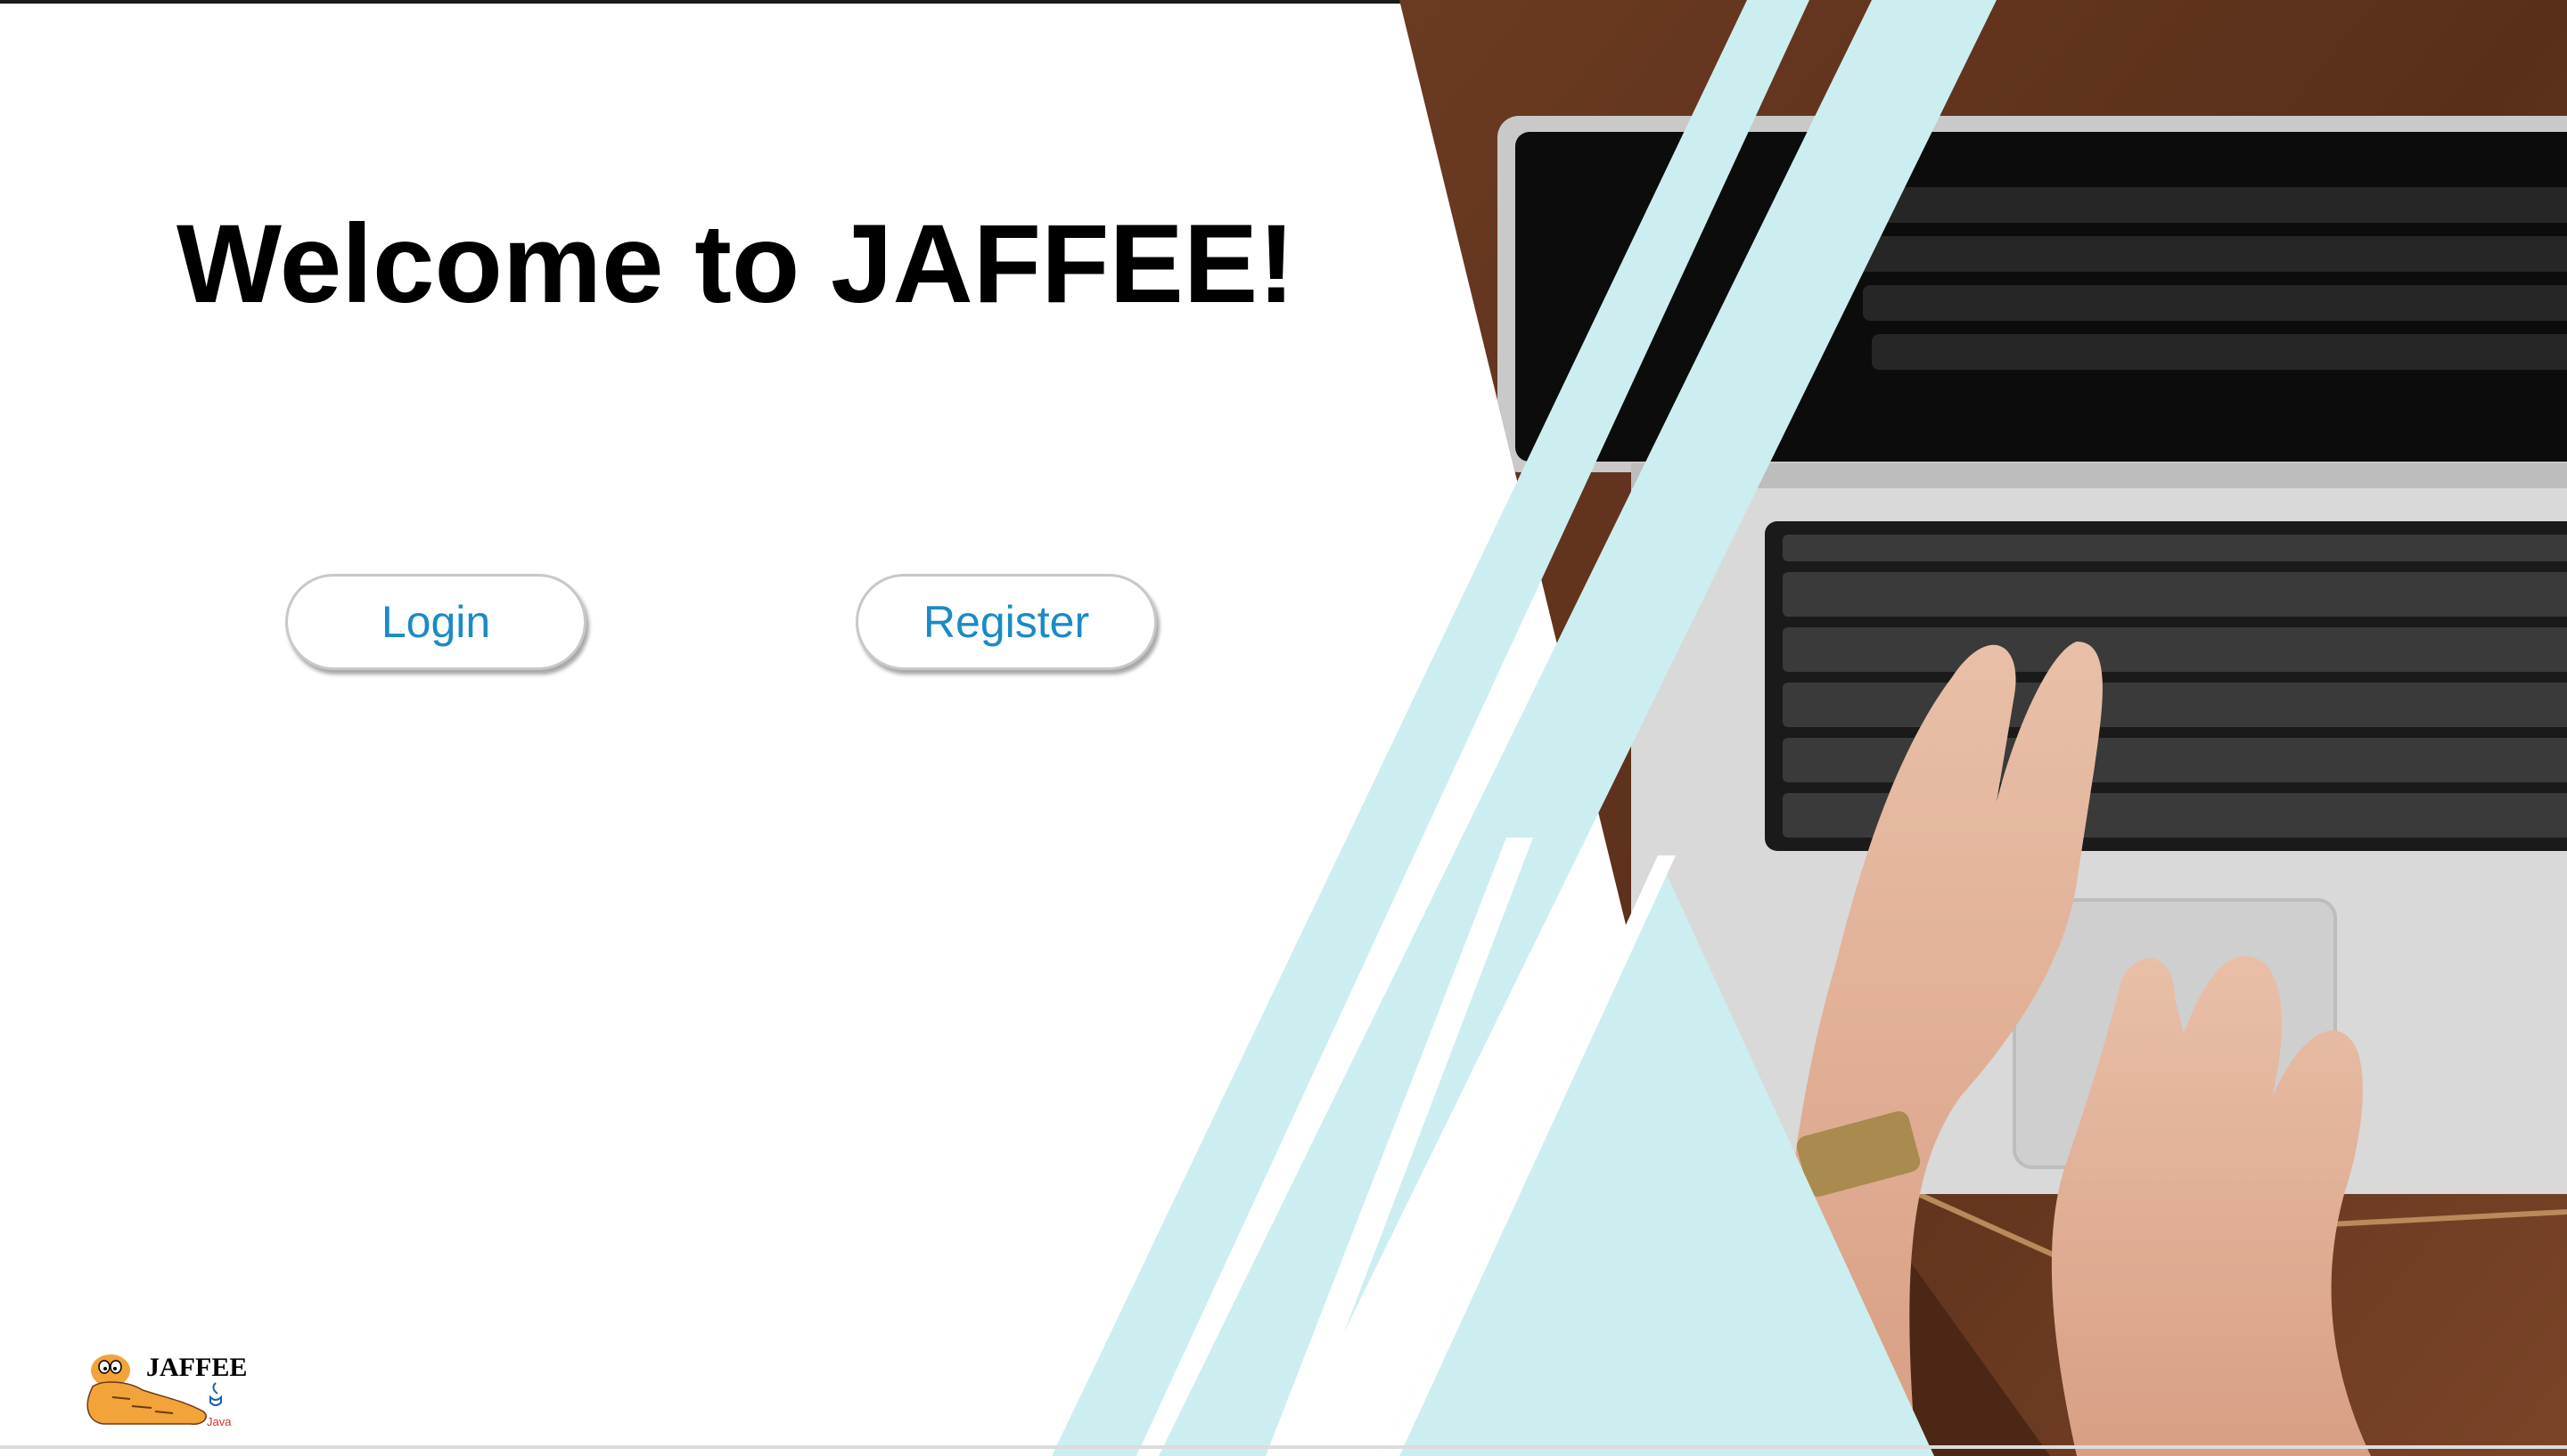  What do you see at coordinates (216, 1394) in the screenshot?
I see `java-cup-icon` at bounding box center [216, 1394].